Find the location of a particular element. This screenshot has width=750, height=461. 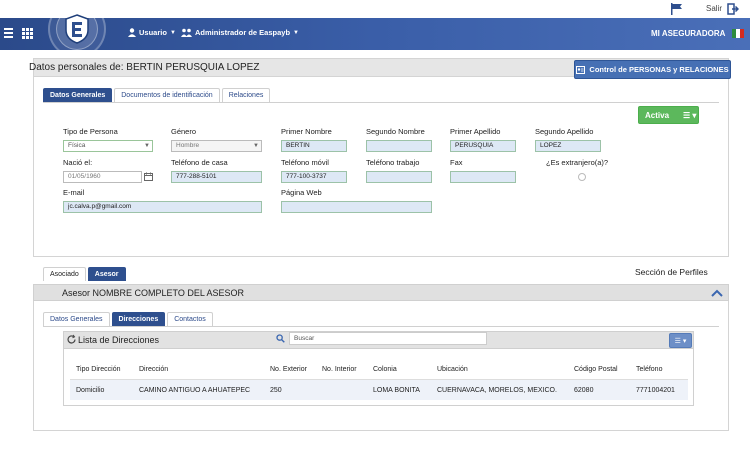

genero-value: Hombre is located at coordinates (188, 145).